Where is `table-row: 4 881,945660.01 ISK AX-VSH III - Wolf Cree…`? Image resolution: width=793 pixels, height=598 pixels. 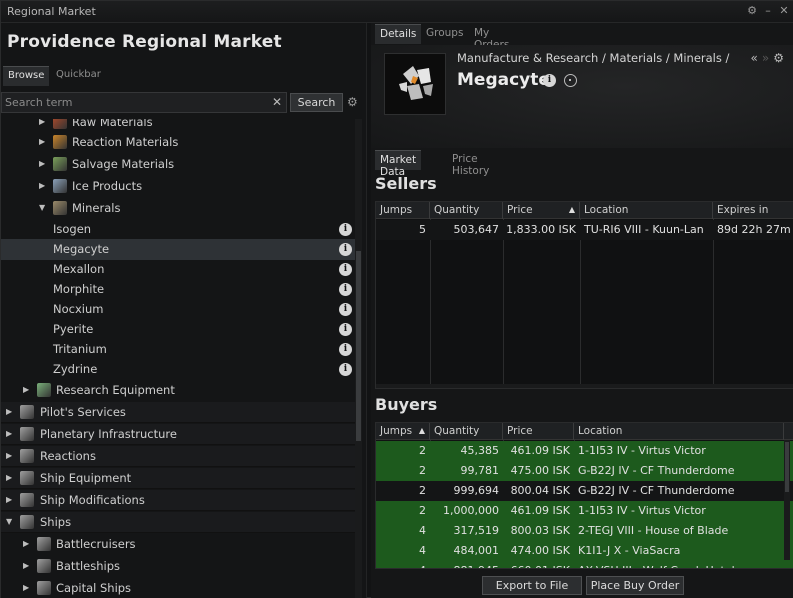
table-row: 4 881,945660.01 ISK AX-VSH III - Wolf Cree… is located at coordinates (584, 564).